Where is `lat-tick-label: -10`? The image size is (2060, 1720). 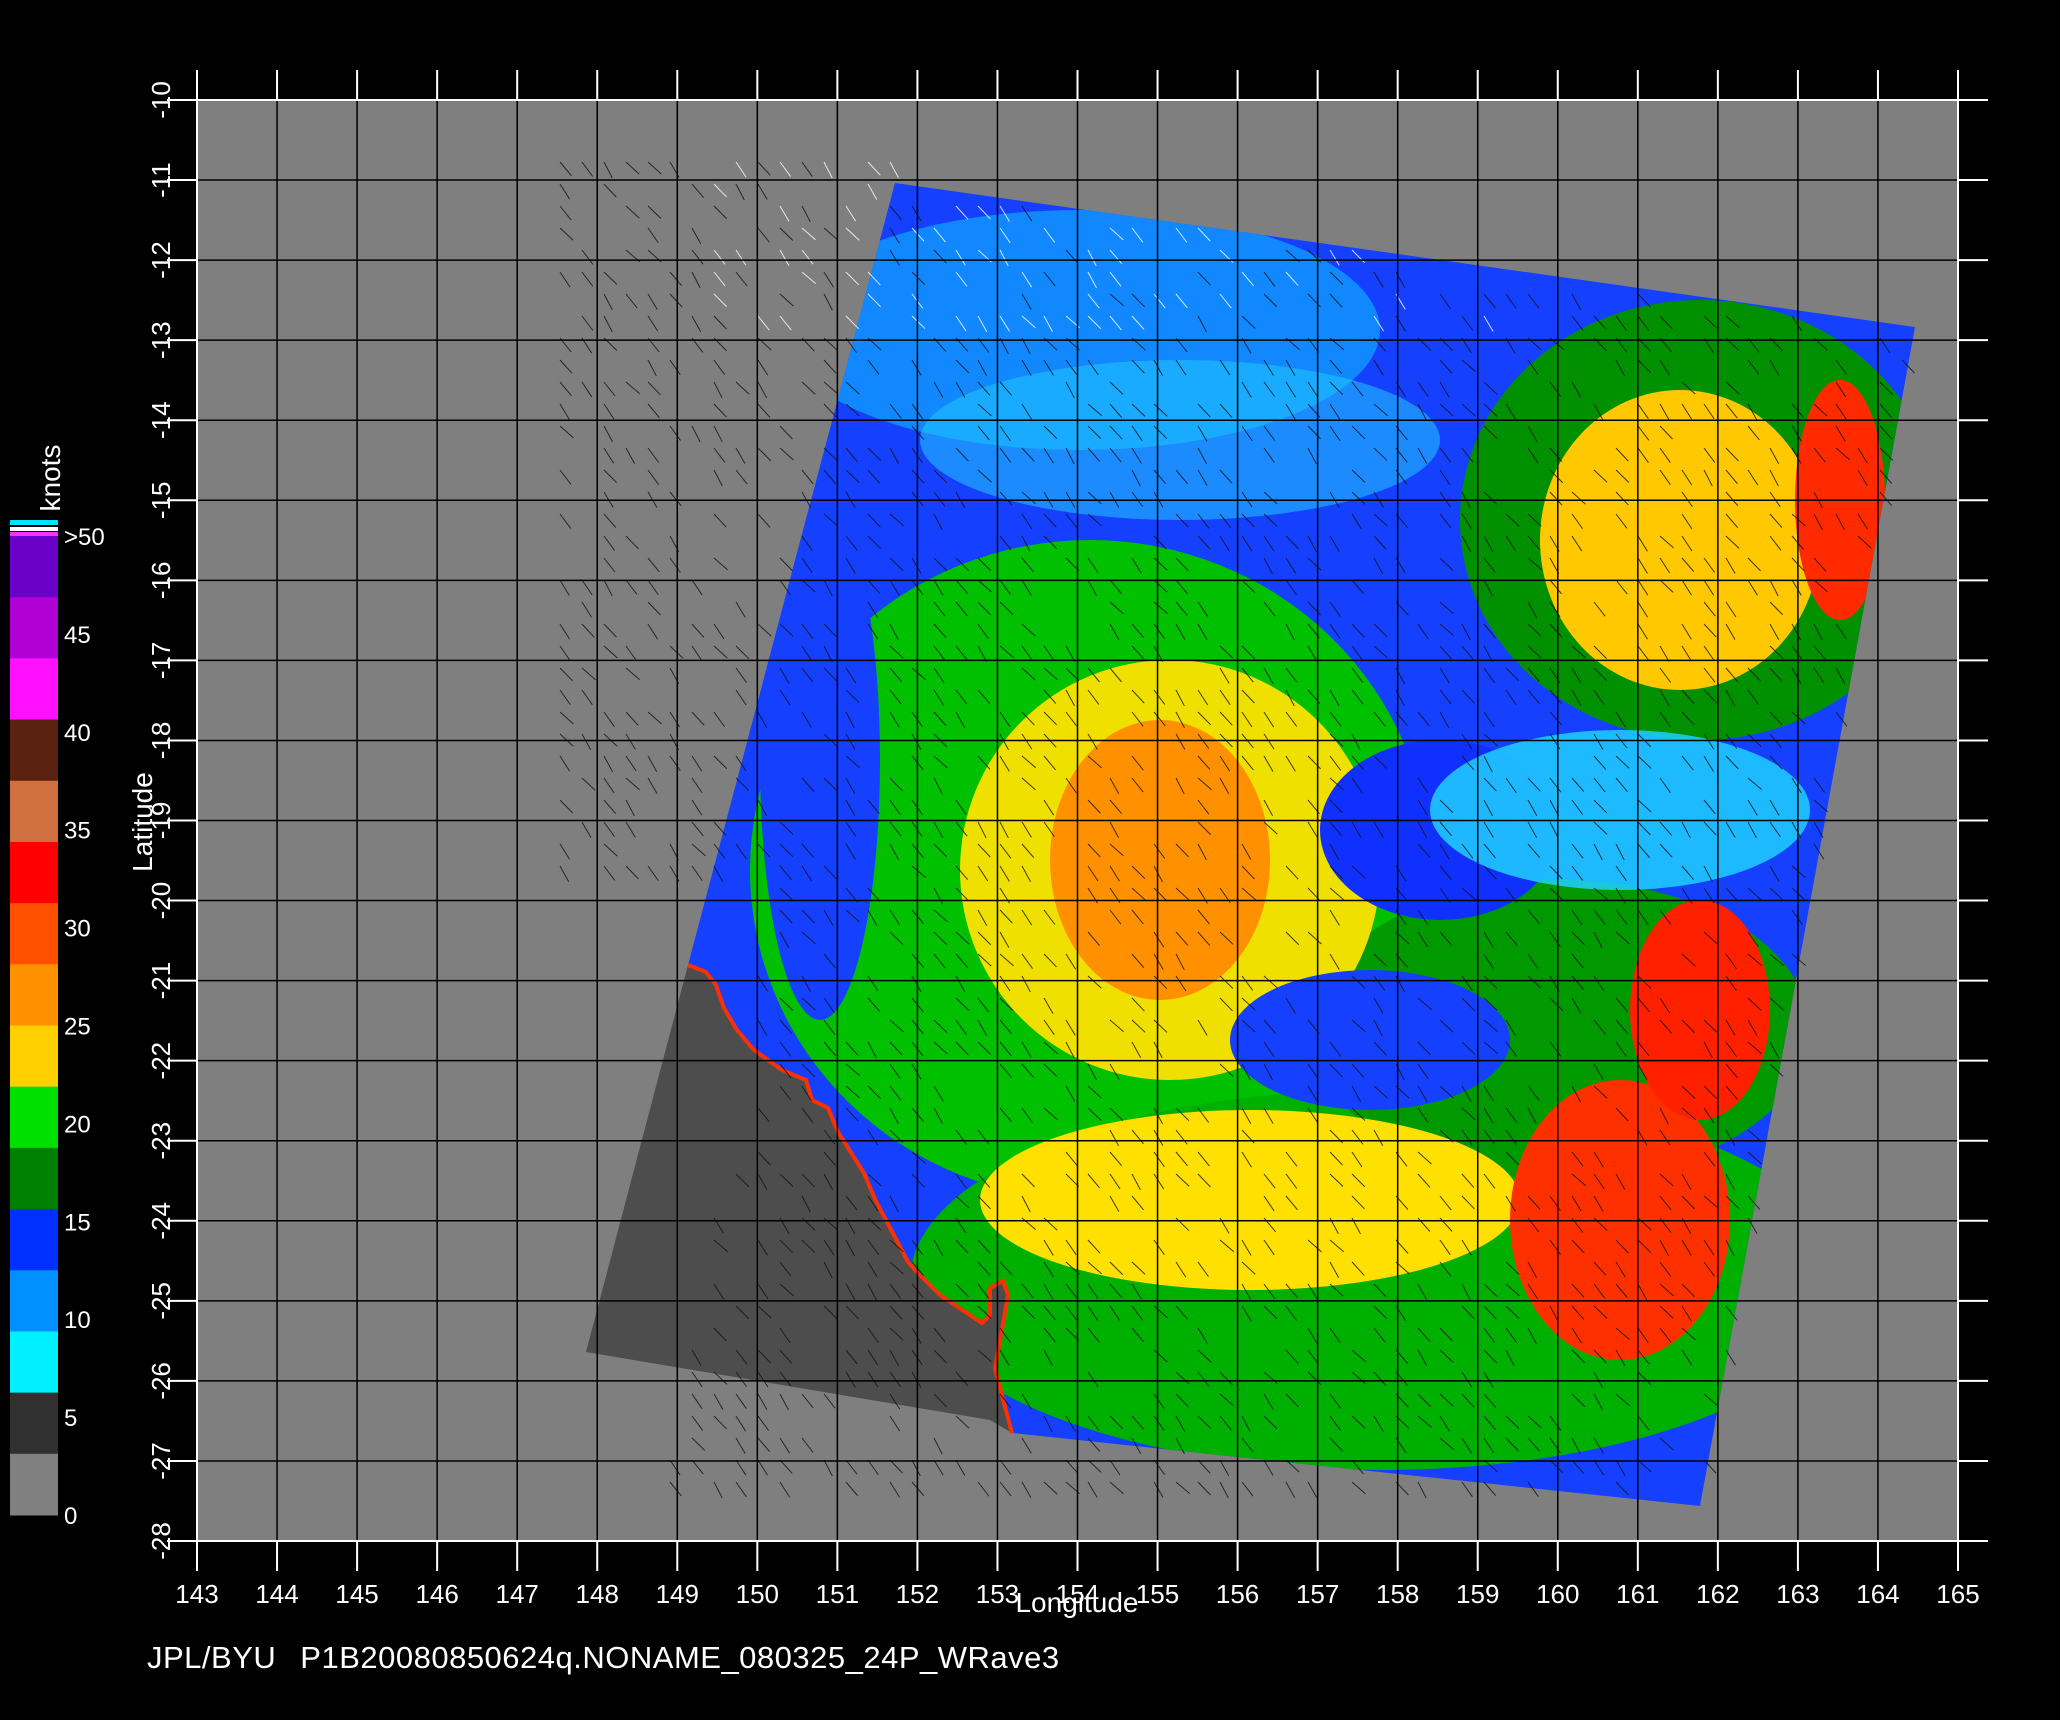 lat-tick-label: -10 is located at coordinates (161, 100).